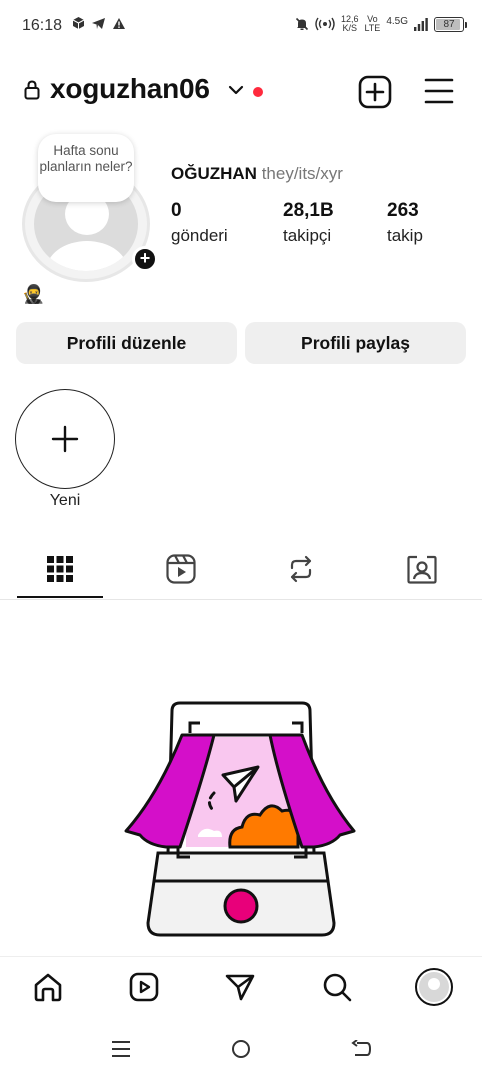  I want to click on warning-icon, so click(119, 23).